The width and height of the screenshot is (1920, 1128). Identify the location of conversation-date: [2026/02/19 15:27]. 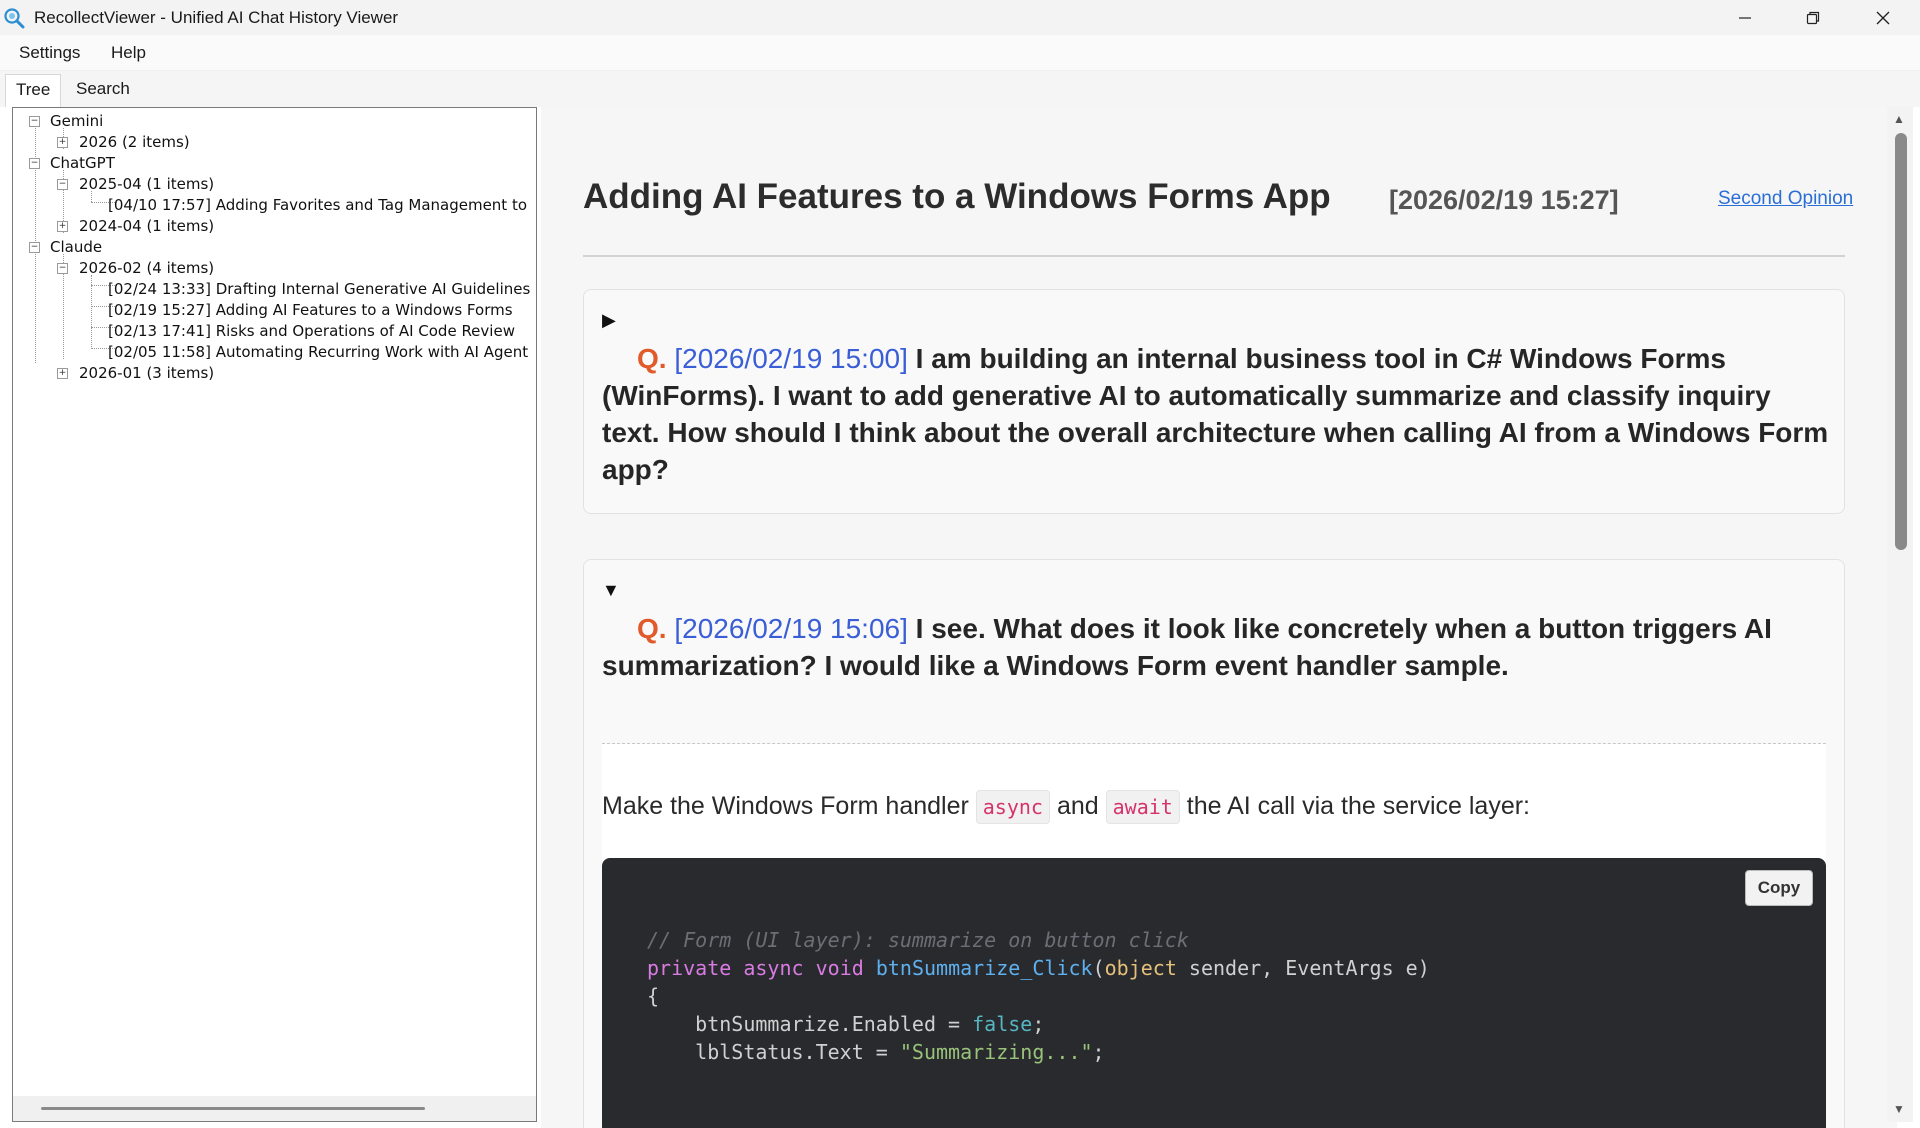
(1504, 200).